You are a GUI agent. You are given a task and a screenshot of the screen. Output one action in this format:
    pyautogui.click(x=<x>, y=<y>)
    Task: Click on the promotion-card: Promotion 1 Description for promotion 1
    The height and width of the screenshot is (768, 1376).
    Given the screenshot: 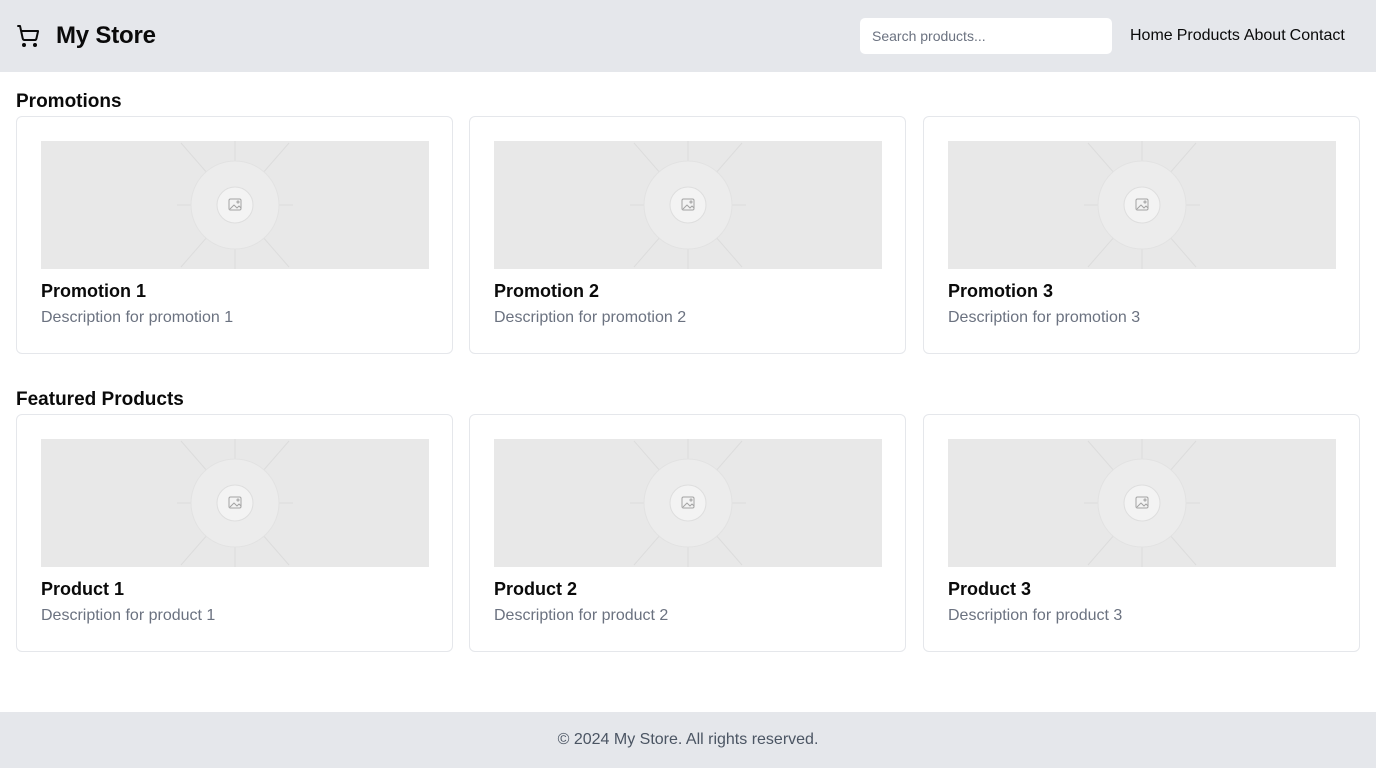 What is the action you would take?
    pyautogui.click(x=234, y=235)
    